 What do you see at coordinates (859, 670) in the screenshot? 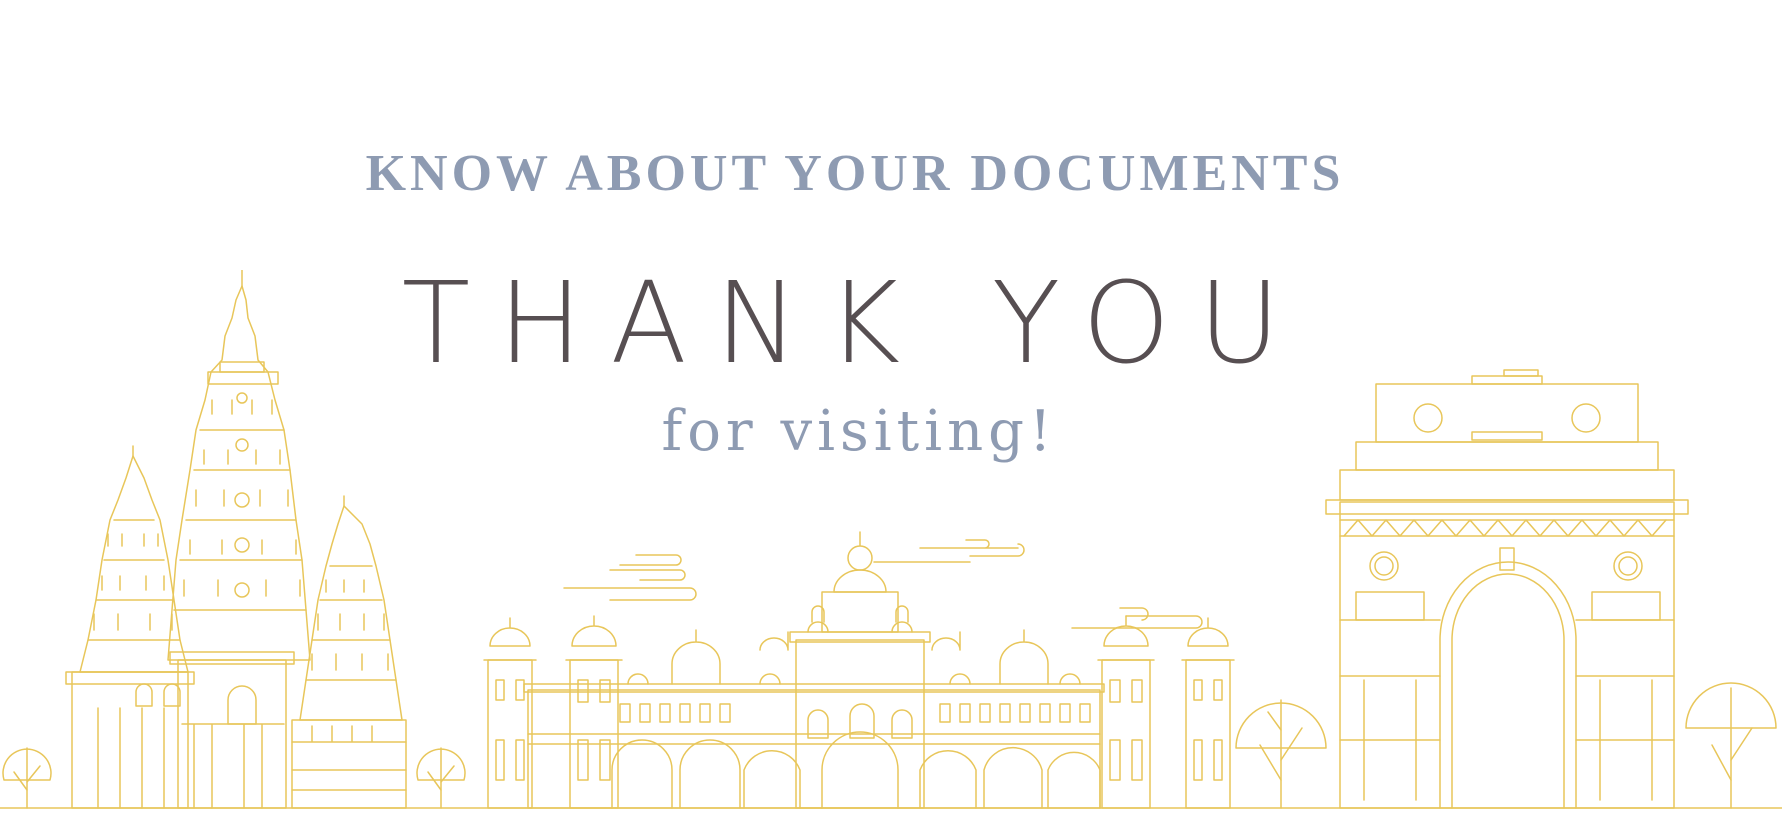
I see `palace-icon` at bounding box center [859, 670].